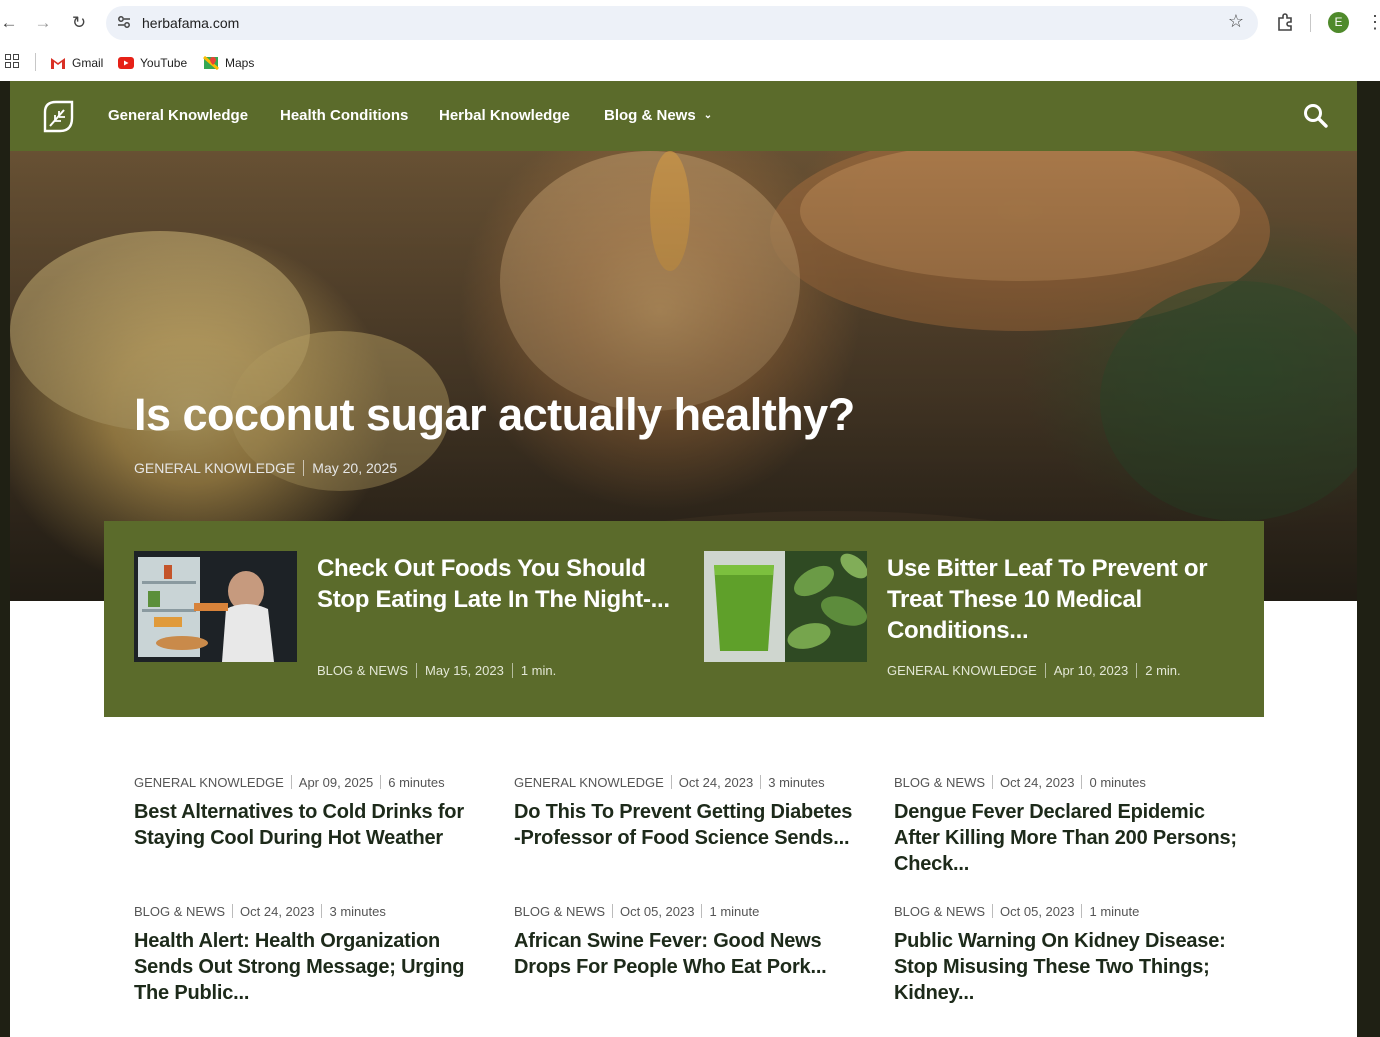 The height and width of the screenshot is (1037, 1380). I want to click on menu-kebab-icon: ⋮, so click(1373, 22).